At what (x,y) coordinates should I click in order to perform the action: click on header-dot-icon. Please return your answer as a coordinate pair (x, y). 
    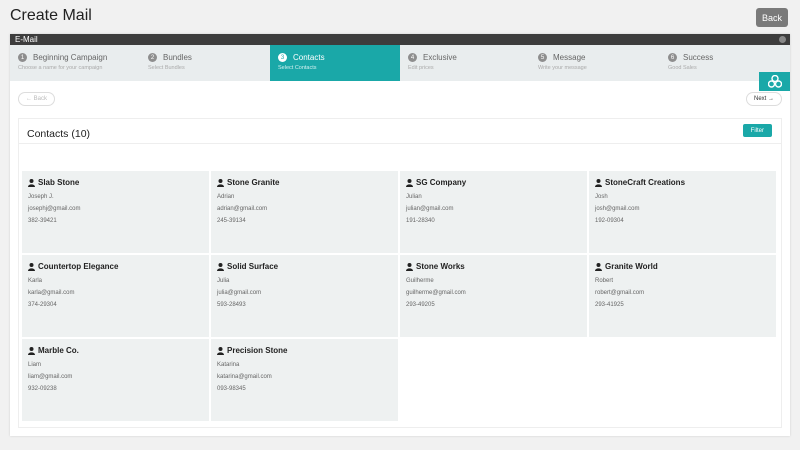
    Looking at the image, I should click on (782, 39).